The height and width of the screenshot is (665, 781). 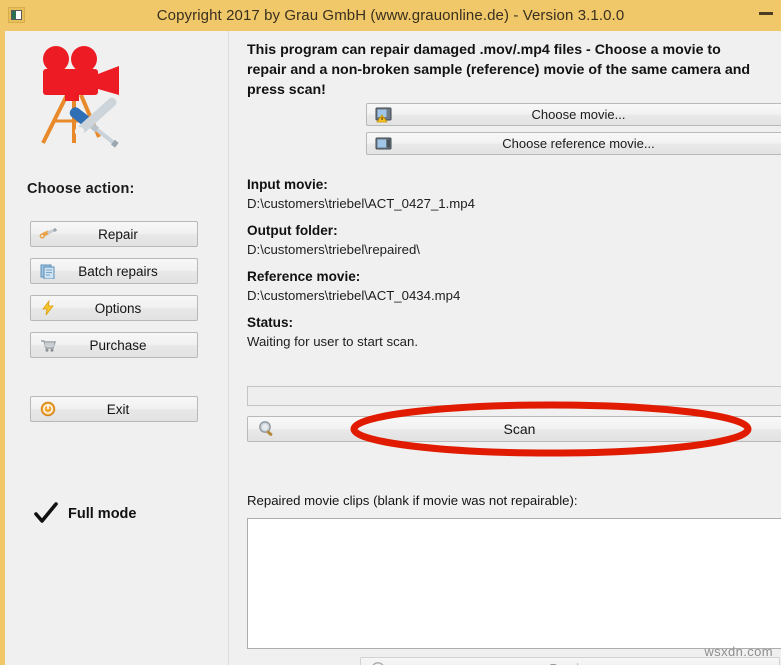 I want to click on full-mode-label: Full mode, so click(x=102, y=514).